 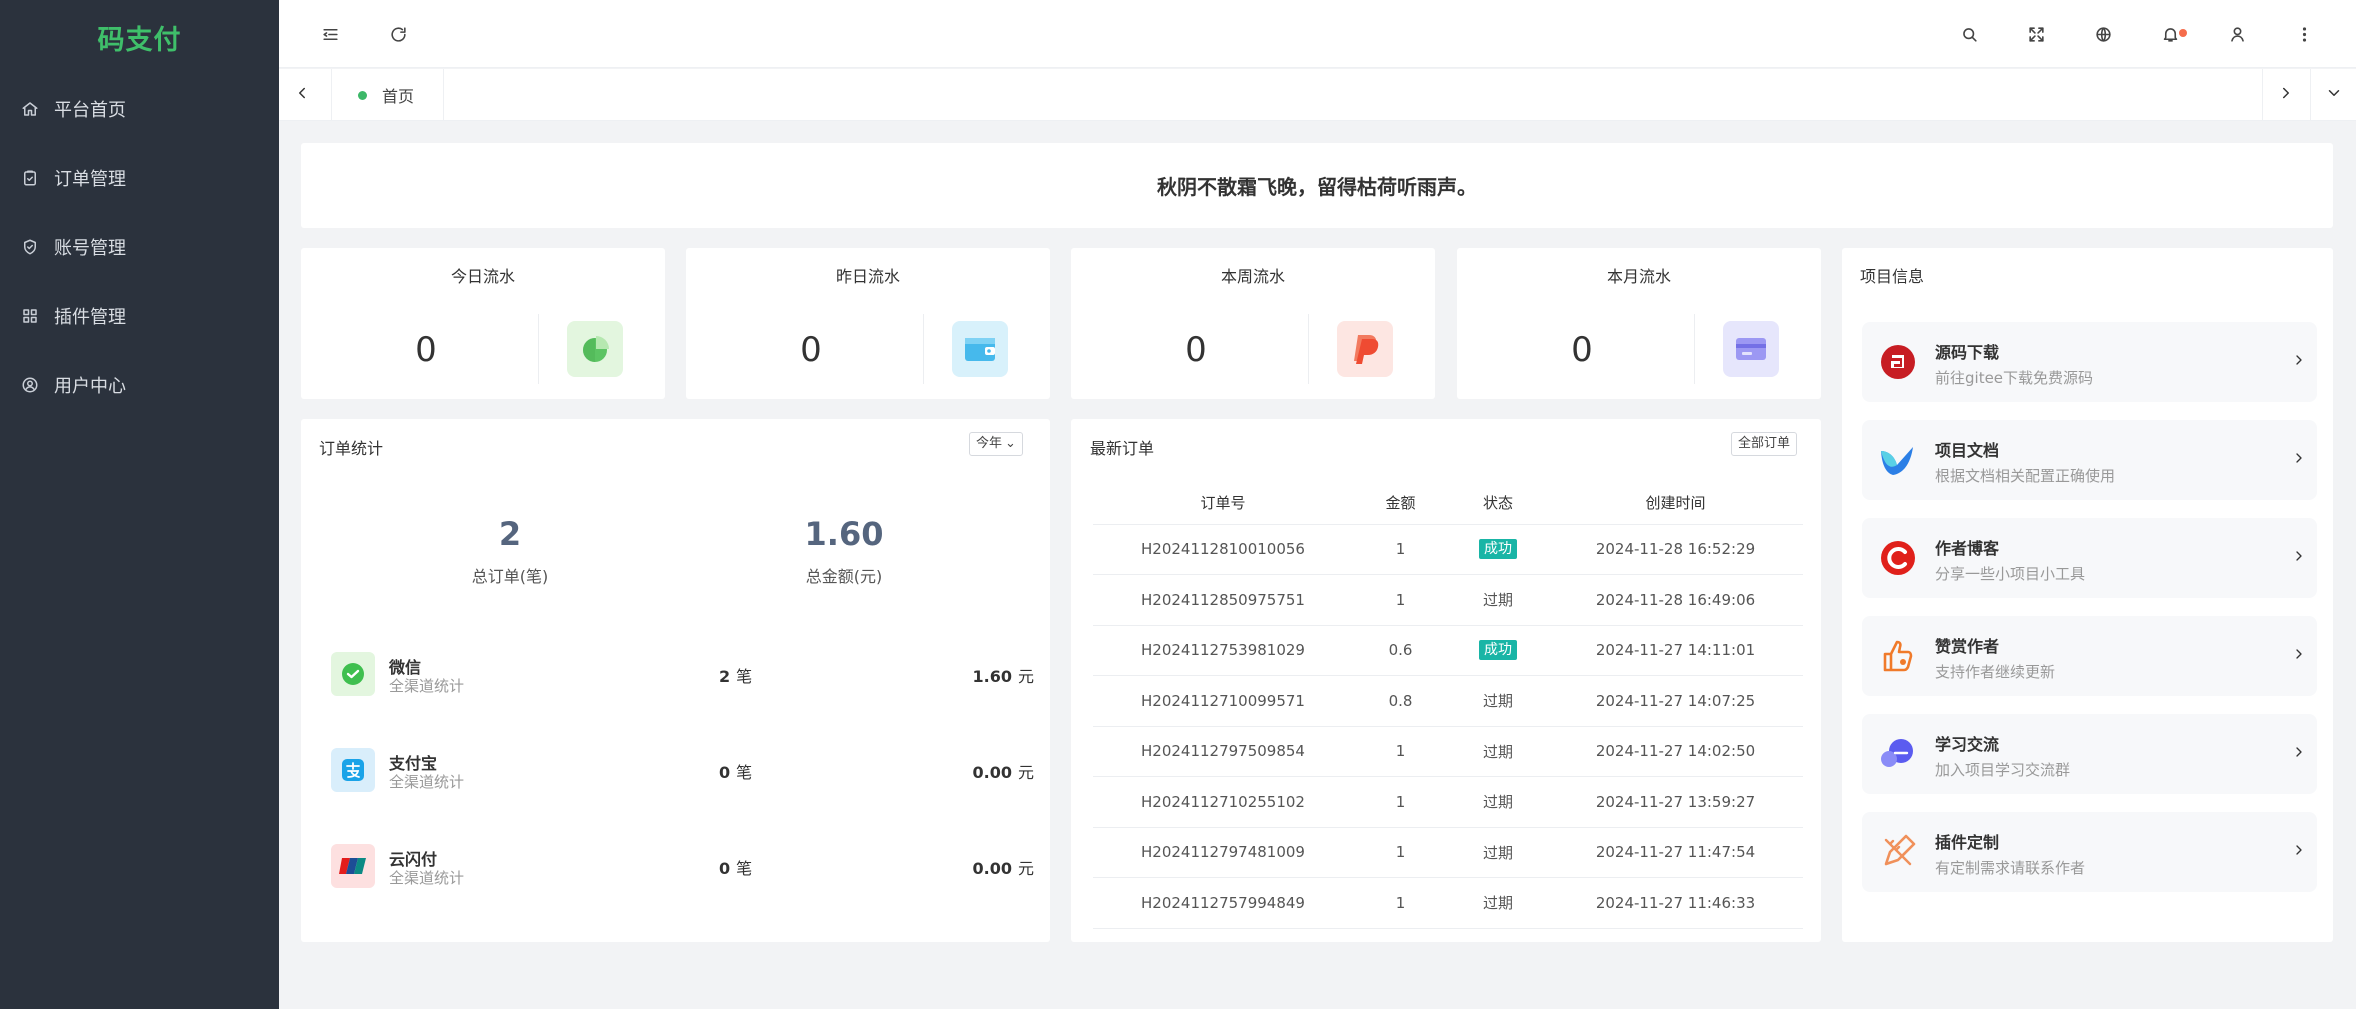 What do you see at coordinates (330, 34) in the screenshot?
I see `menu-fold-icon` at bounding box center [330, 34].